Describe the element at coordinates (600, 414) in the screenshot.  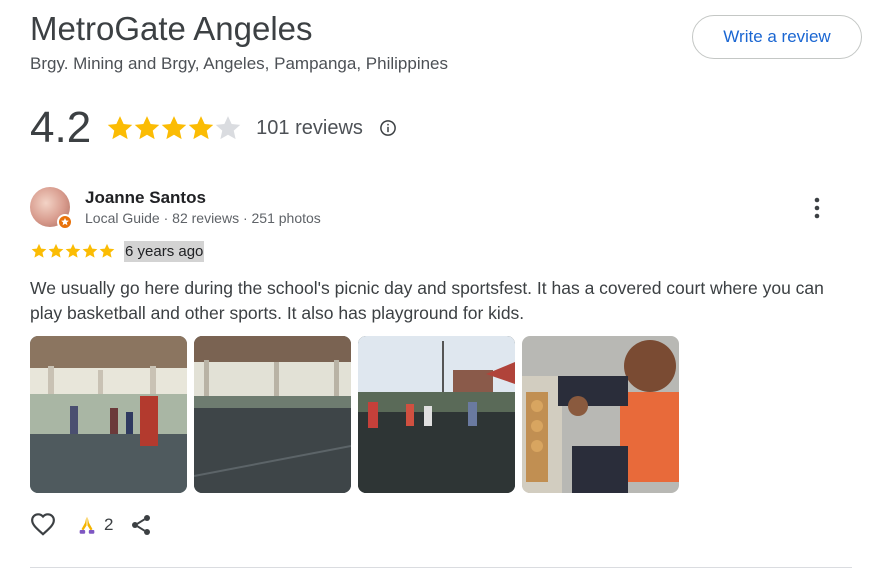
I see `review-photo-boy-eating` at that location.